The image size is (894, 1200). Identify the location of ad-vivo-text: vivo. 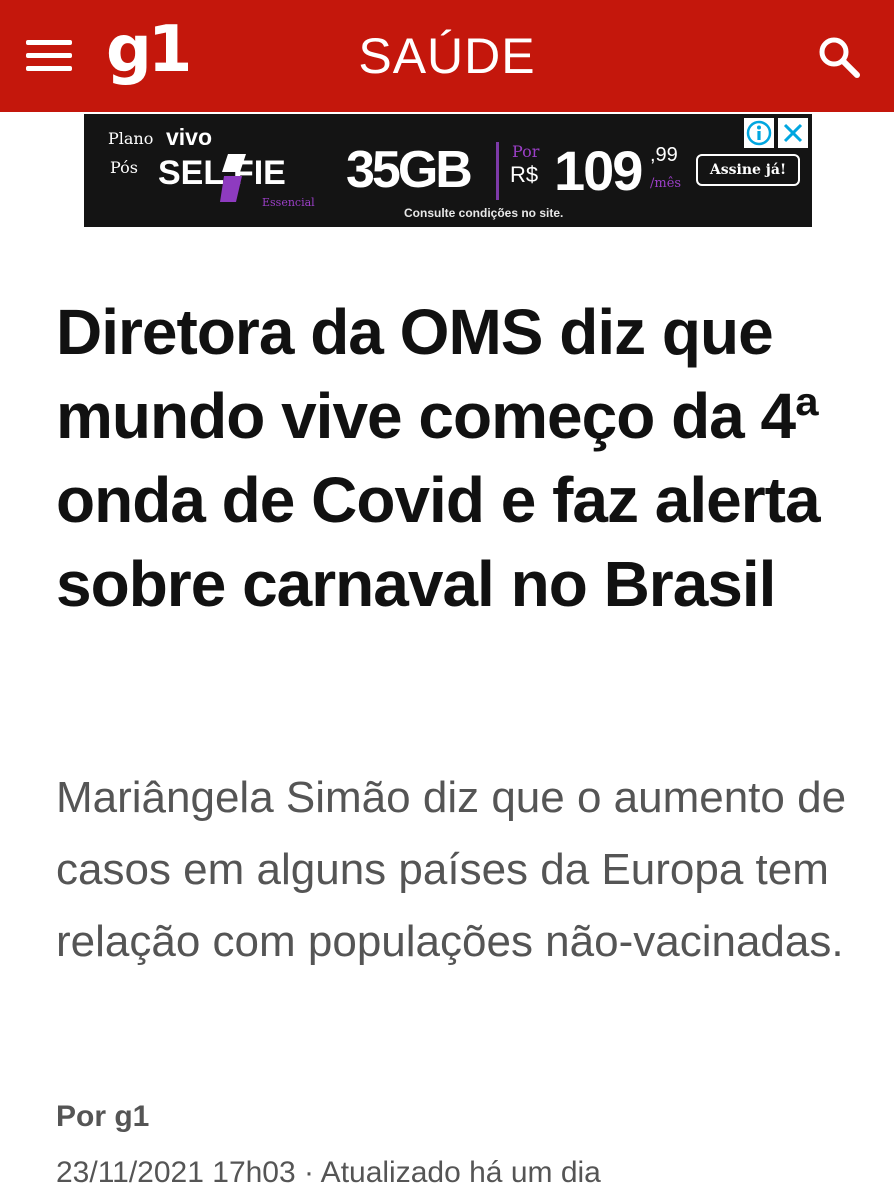
(189, 137).